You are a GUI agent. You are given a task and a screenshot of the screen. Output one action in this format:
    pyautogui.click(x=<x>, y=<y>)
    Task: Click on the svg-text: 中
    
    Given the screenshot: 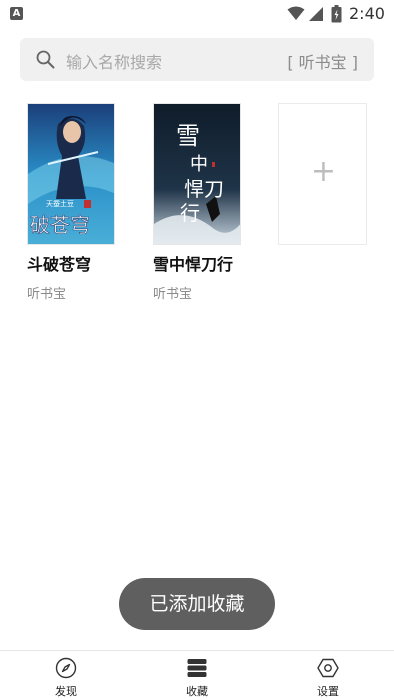 What is the action you would take?
    pyautogui.click(x=199, y=164)
    